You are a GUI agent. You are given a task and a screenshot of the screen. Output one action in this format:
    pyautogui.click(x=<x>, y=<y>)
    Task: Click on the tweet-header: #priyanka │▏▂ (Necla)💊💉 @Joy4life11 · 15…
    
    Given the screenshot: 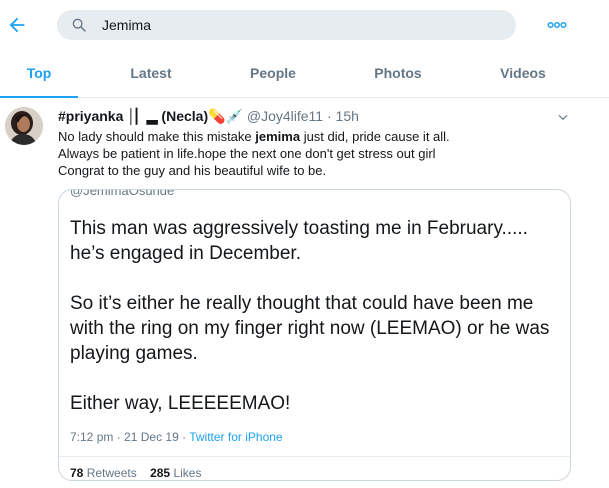 What is the action you would take?
    pyautogui.click(x=208, y=117)
    